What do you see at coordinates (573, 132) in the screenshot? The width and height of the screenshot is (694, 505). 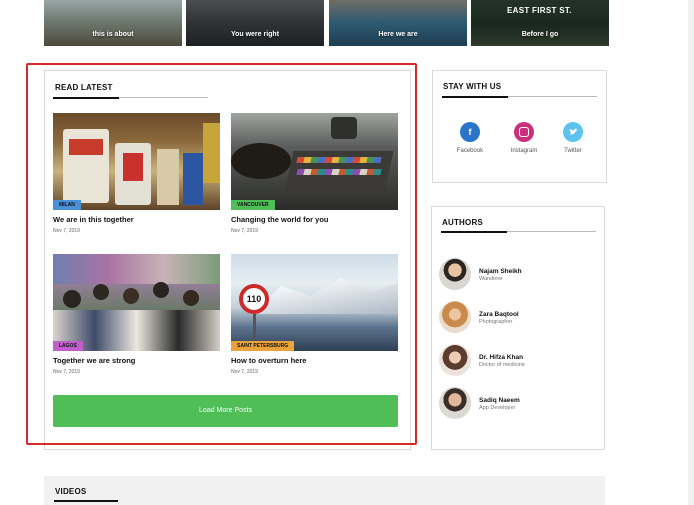 I see `twitter-icon` at bounding box center [573, 132].